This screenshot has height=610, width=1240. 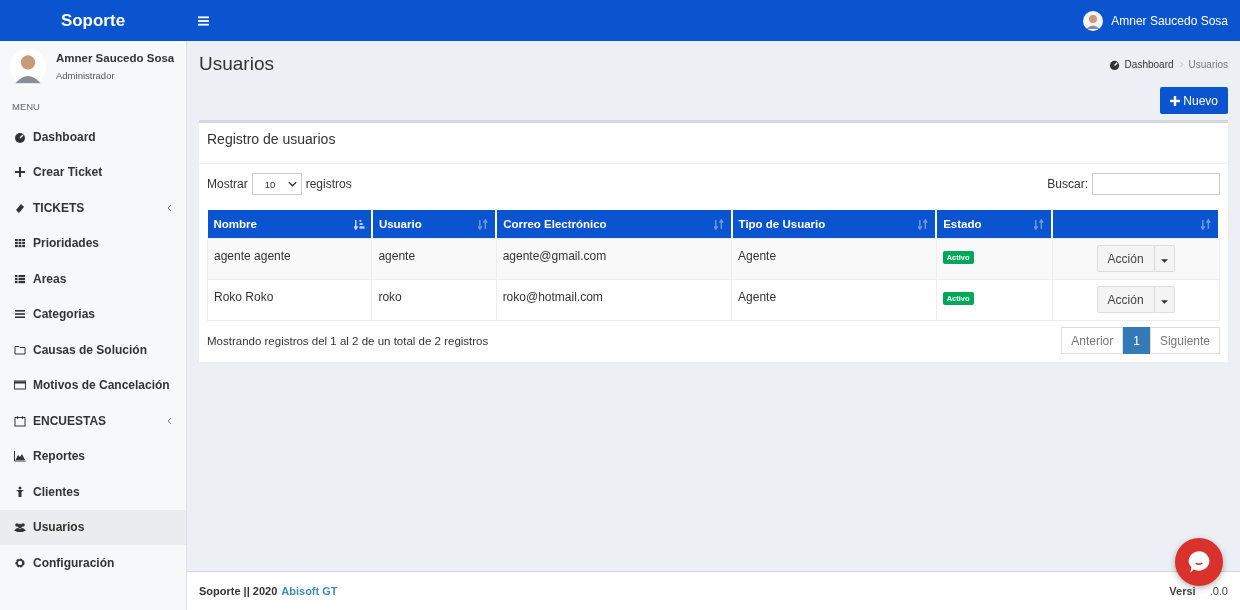 What do you see at coordinates (1184, 340) in the screenshot?
I see `pagination-button: Siguiente` at bounding box center [1184, 340].